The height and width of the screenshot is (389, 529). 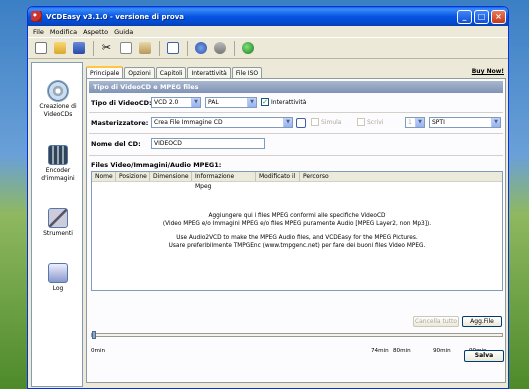 I want to click on format-select: PAL ▼, so click(x=231, y=102).